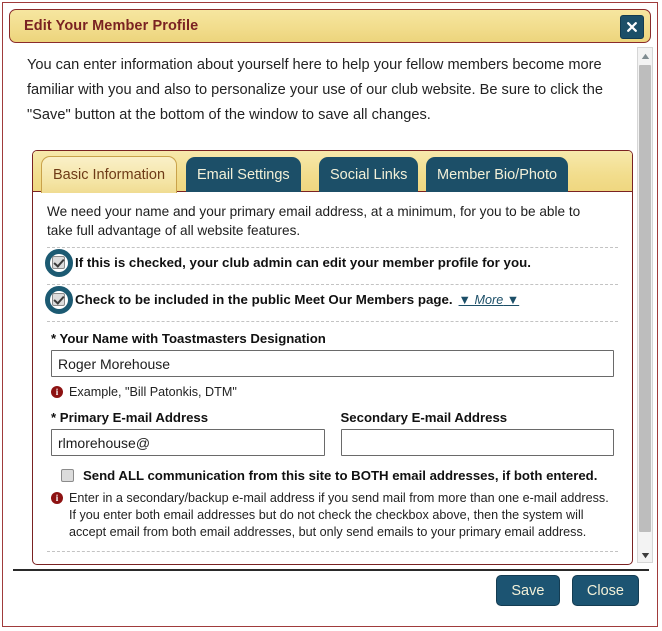  I want to click on tab-label: Email Settings, so click(243, 174).